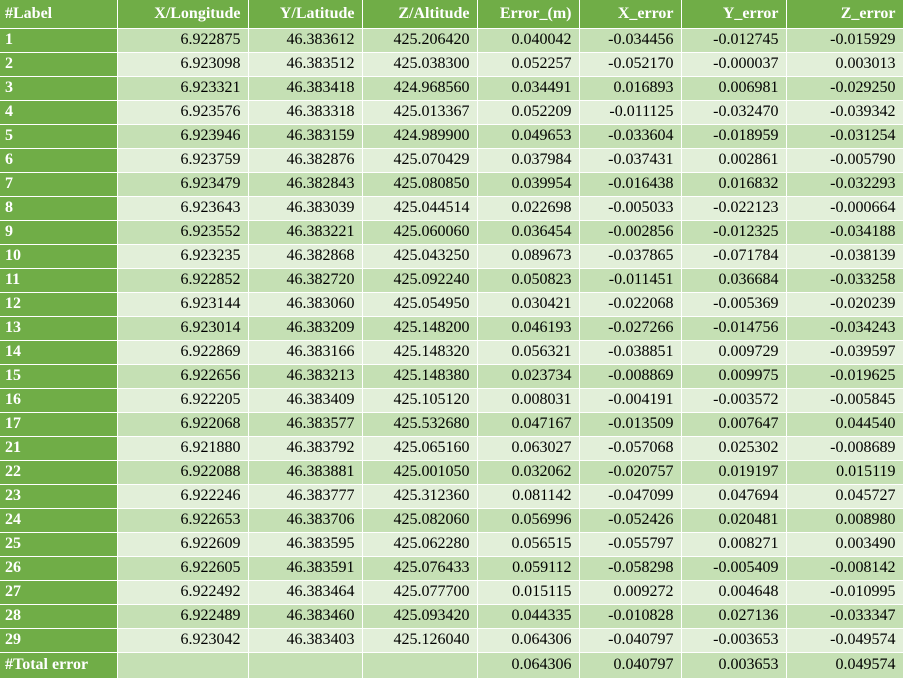 The width and height of the screenshot is (903, 698). I want to click on z-error-cell: -0.015929, so click(844, 40).